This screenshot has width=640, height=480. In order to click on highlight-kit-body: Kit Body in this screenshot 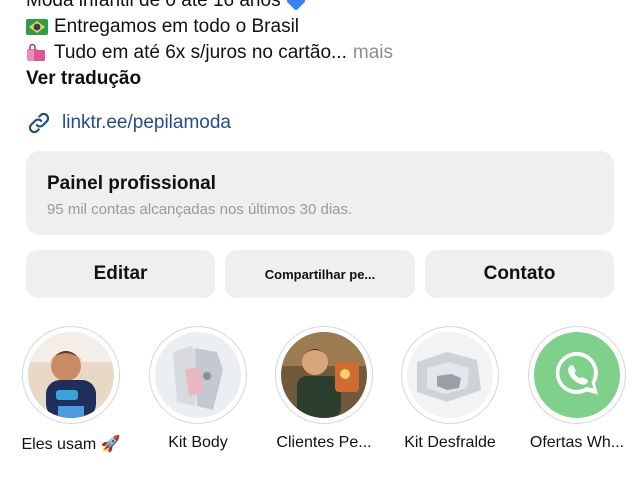, I will do `click(198, 389)`.